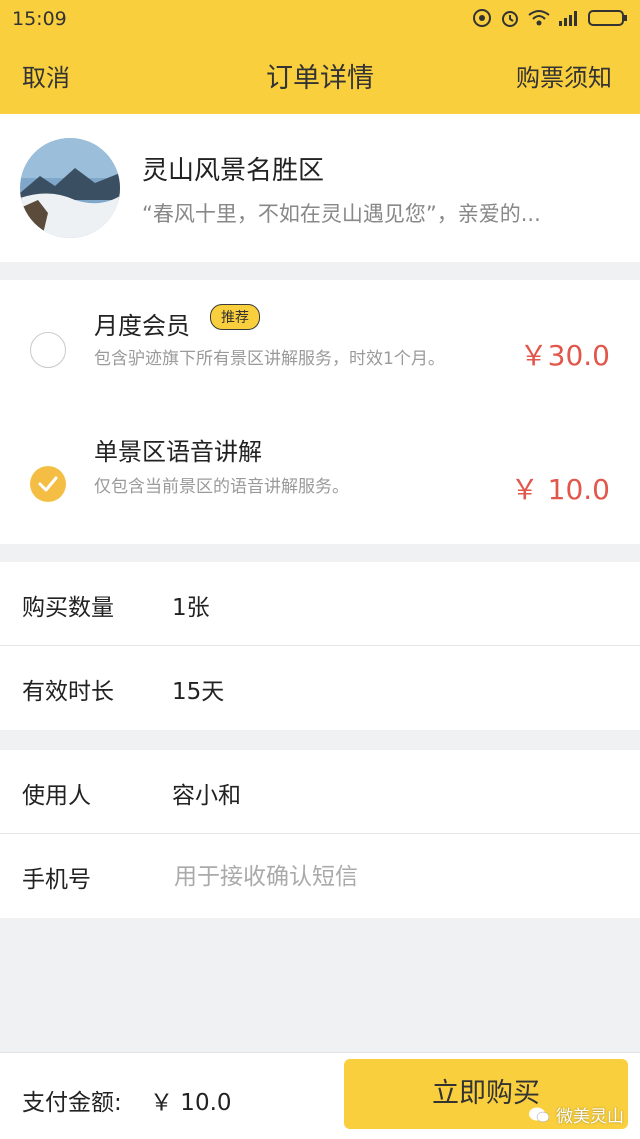  I want to click on plan-description: 包含驴迹旗下所有景区讲解服务，时效1个月。, so click(269, 359).